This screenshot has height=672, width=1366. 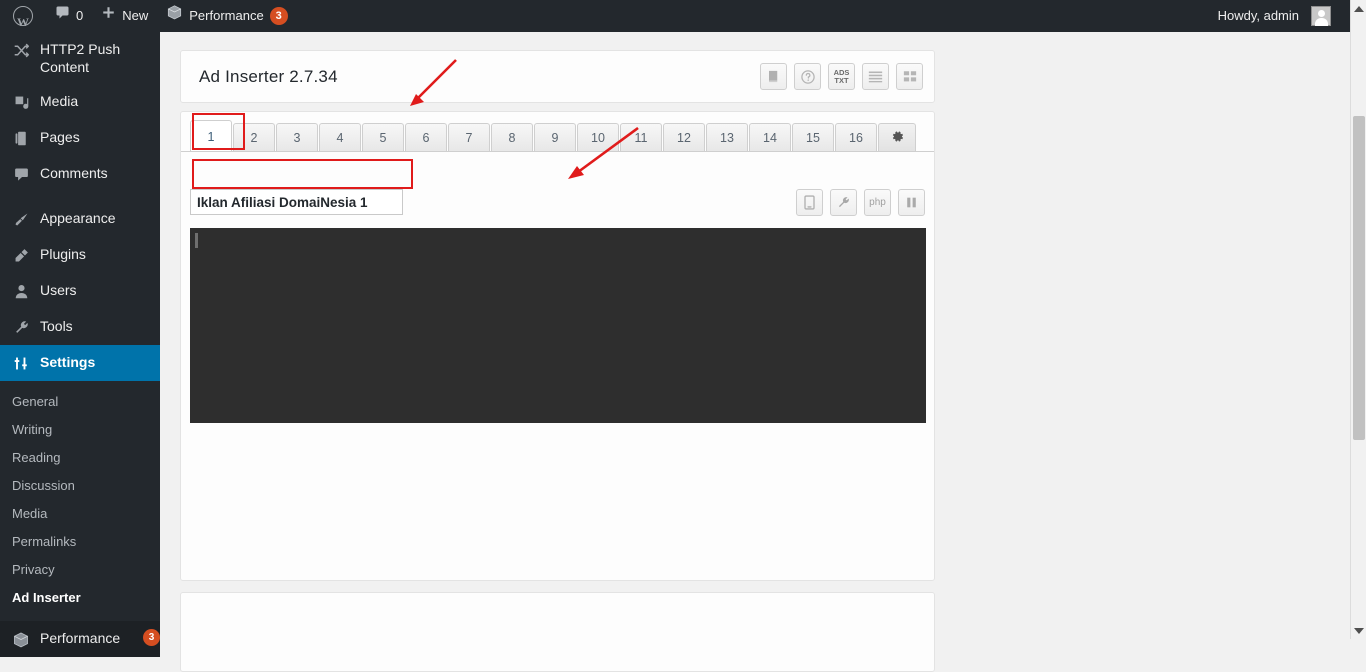 What do you see at coordinates (80, 327) in the screenshot?
I see `sidebar-item-tools: Tools` at bounding box center [80, 327].